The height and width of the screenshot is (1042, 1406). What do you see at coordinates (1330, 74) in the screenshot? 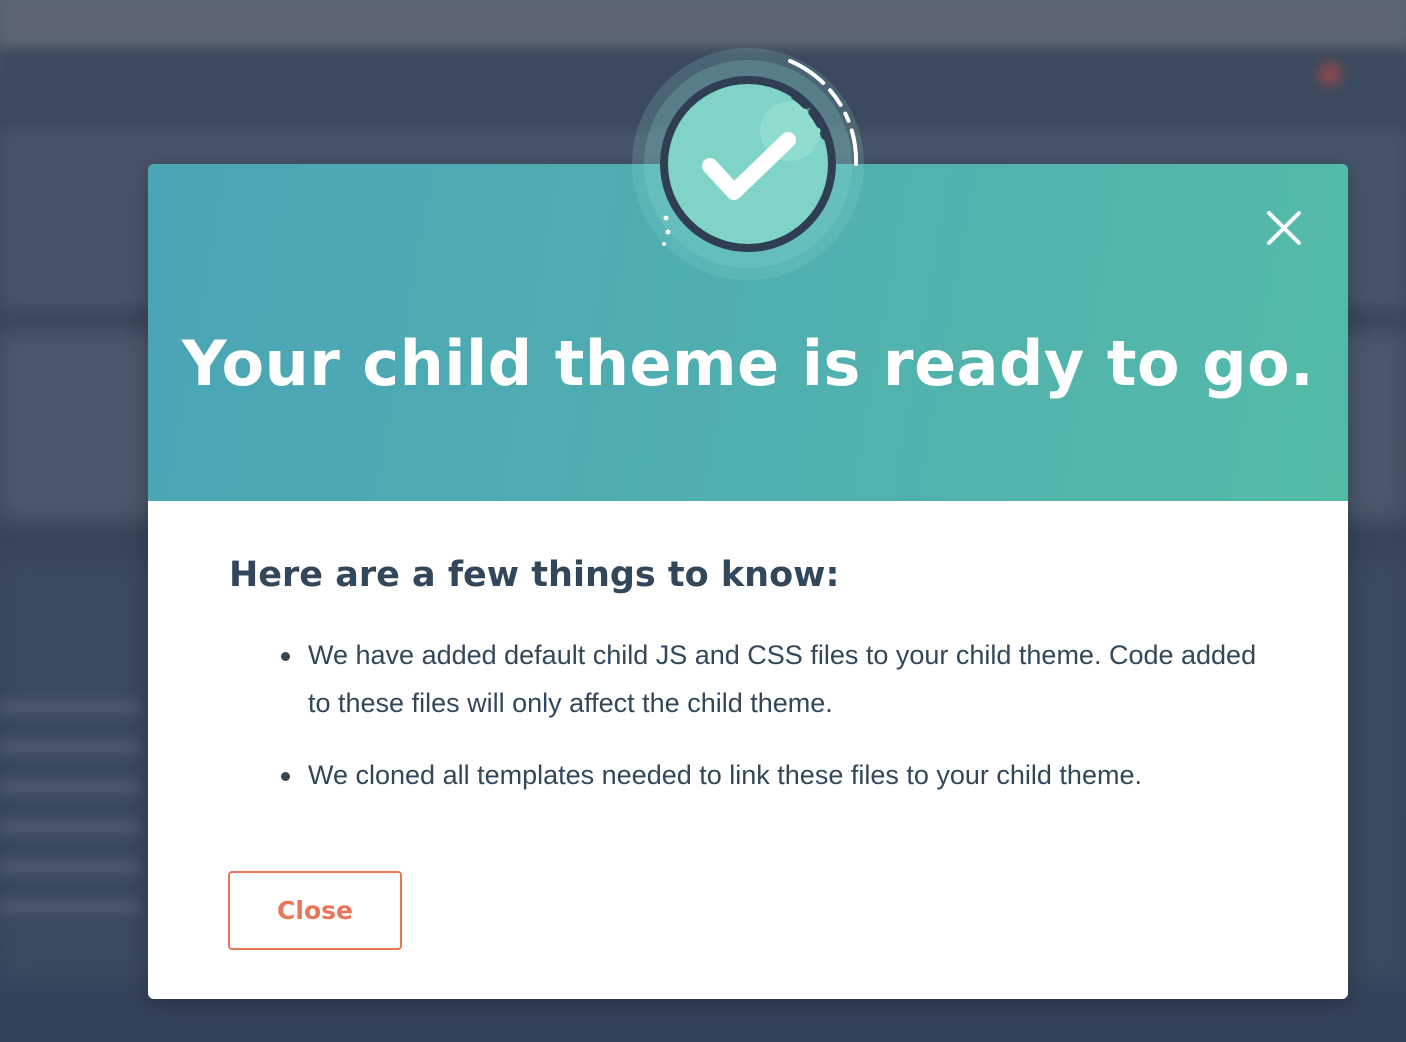
I see `background-notification-dot` at bounding box center [1330, 74].